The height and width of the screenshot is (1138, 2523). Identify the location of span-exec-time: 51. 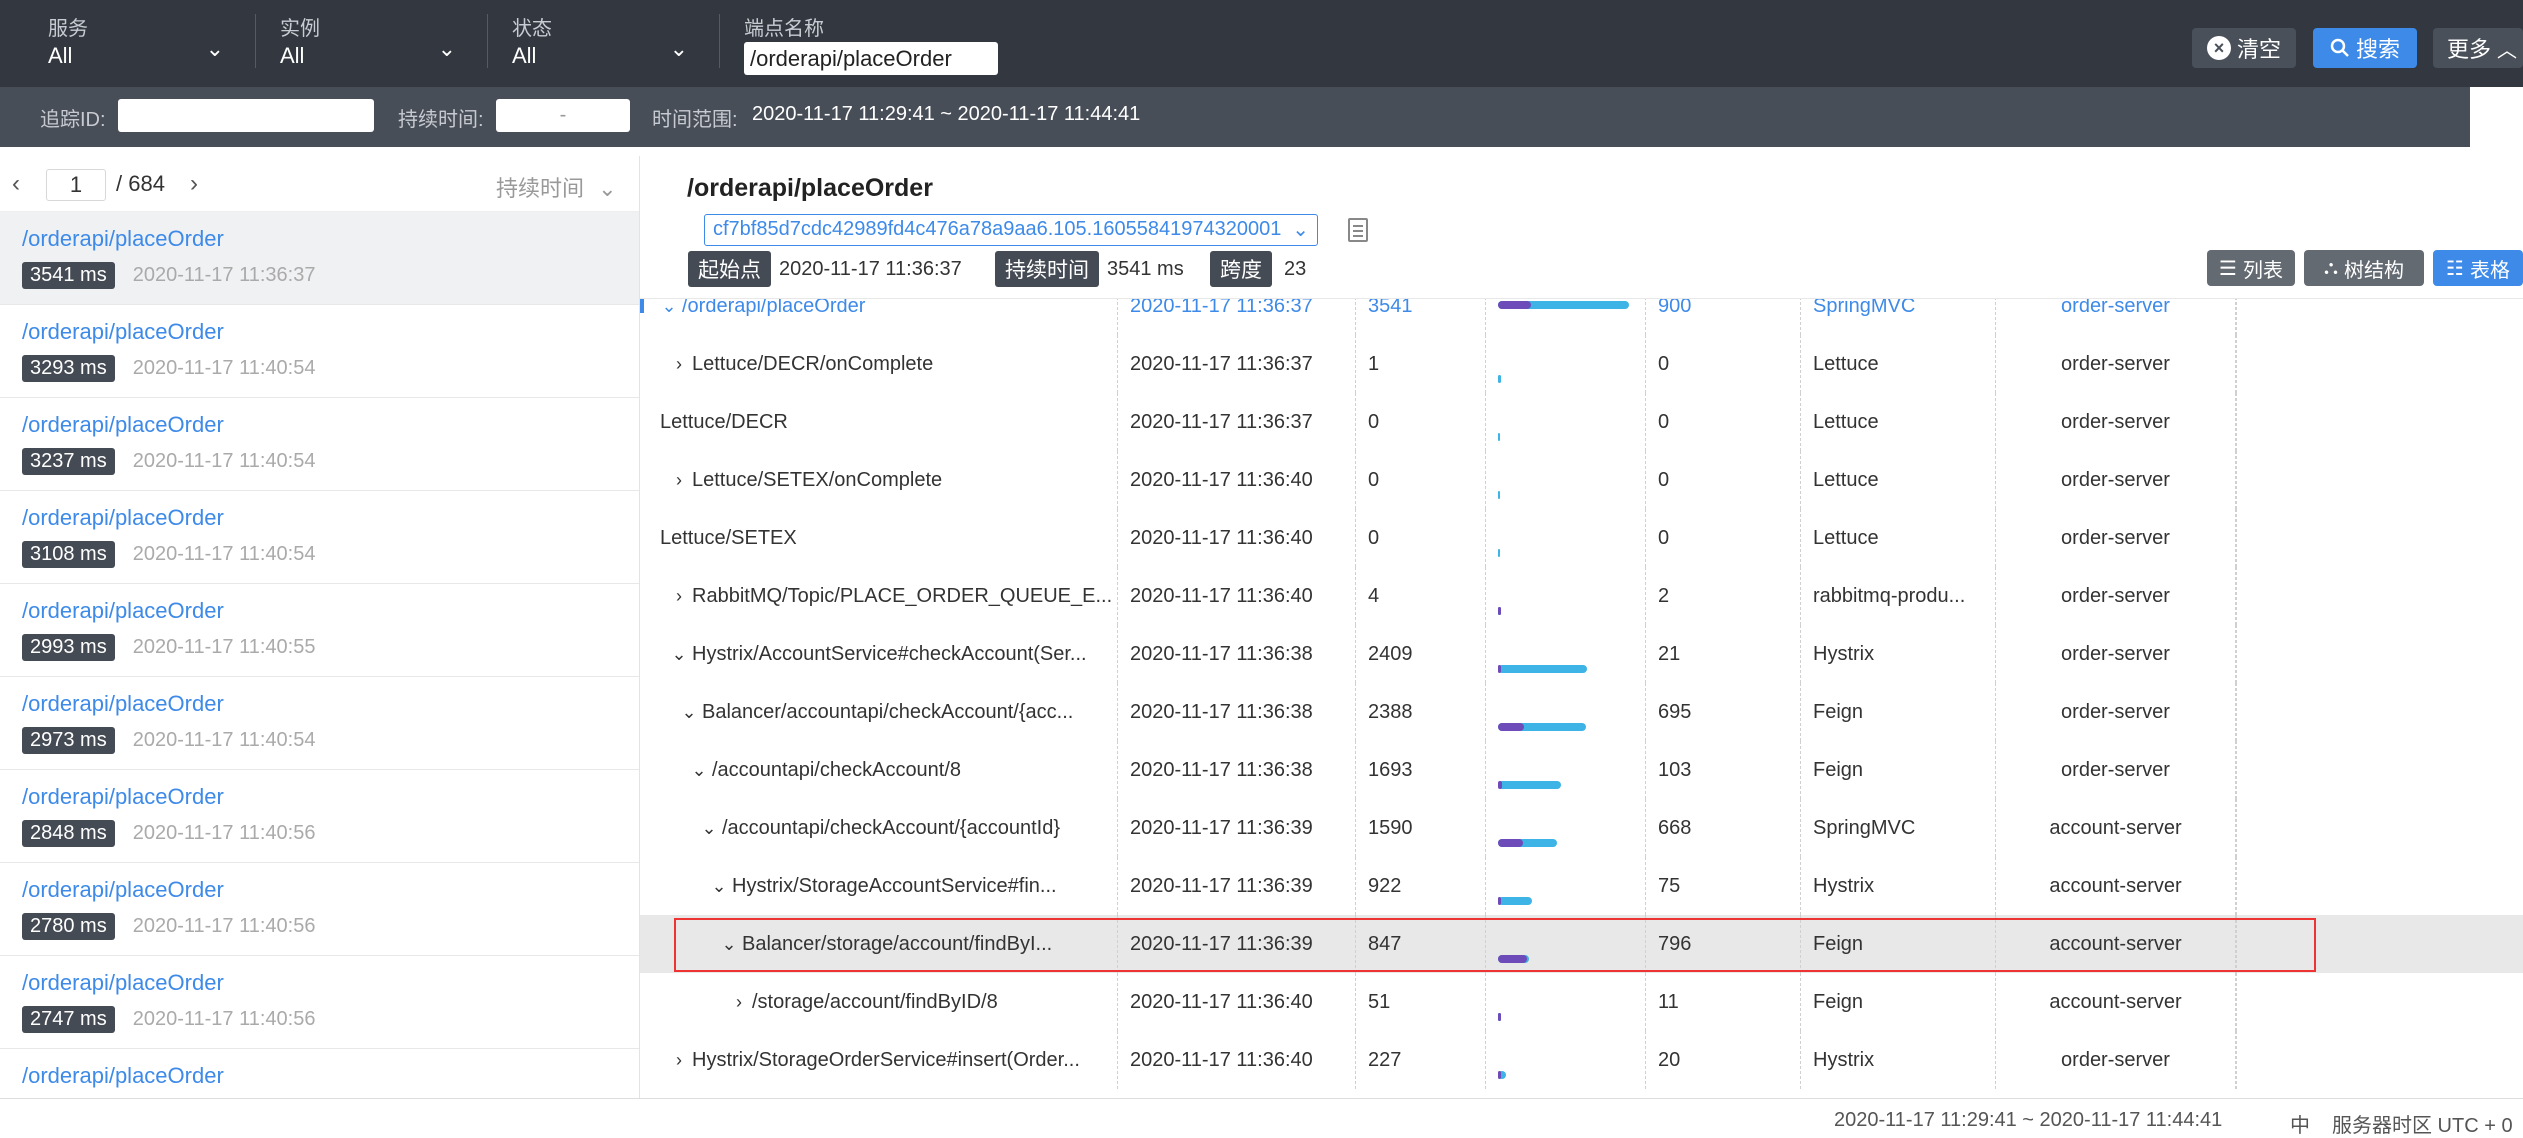
(1421, 1002).